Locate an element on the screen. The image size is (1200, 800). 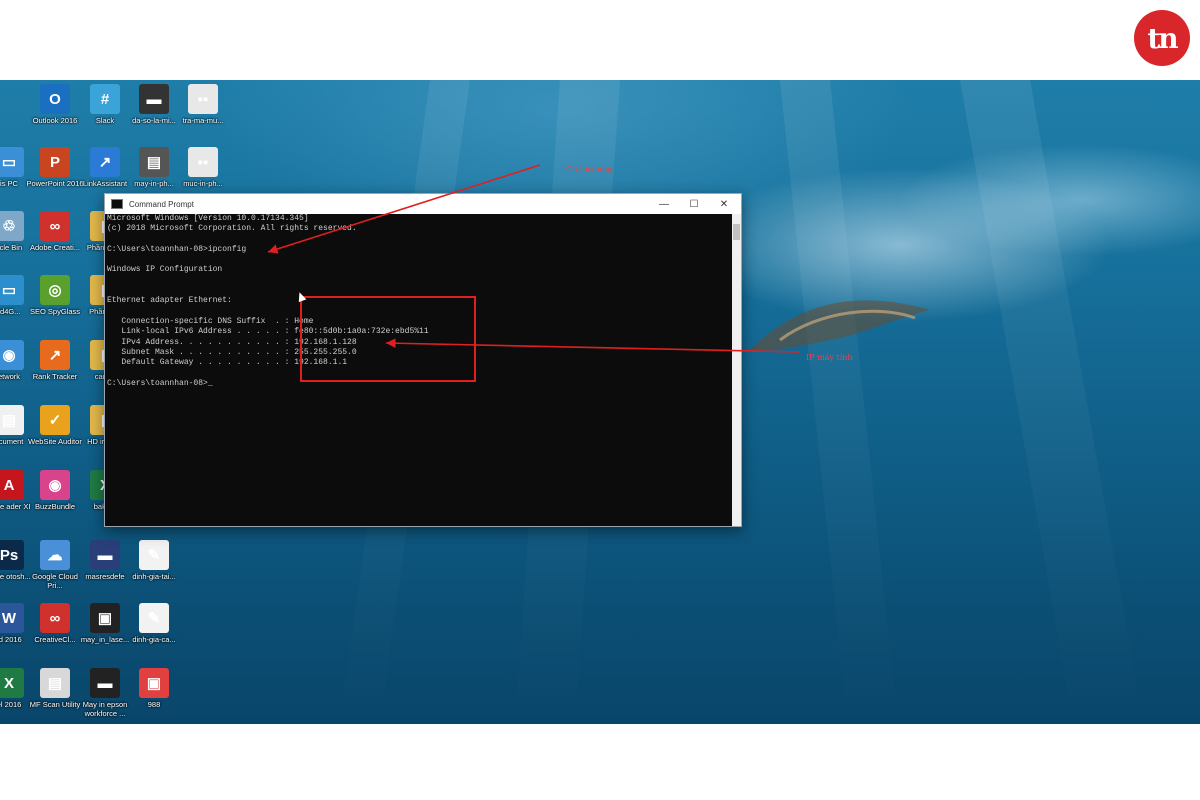
desktop-icon-988: ▣ 988 is located at coordinates (154, 688).